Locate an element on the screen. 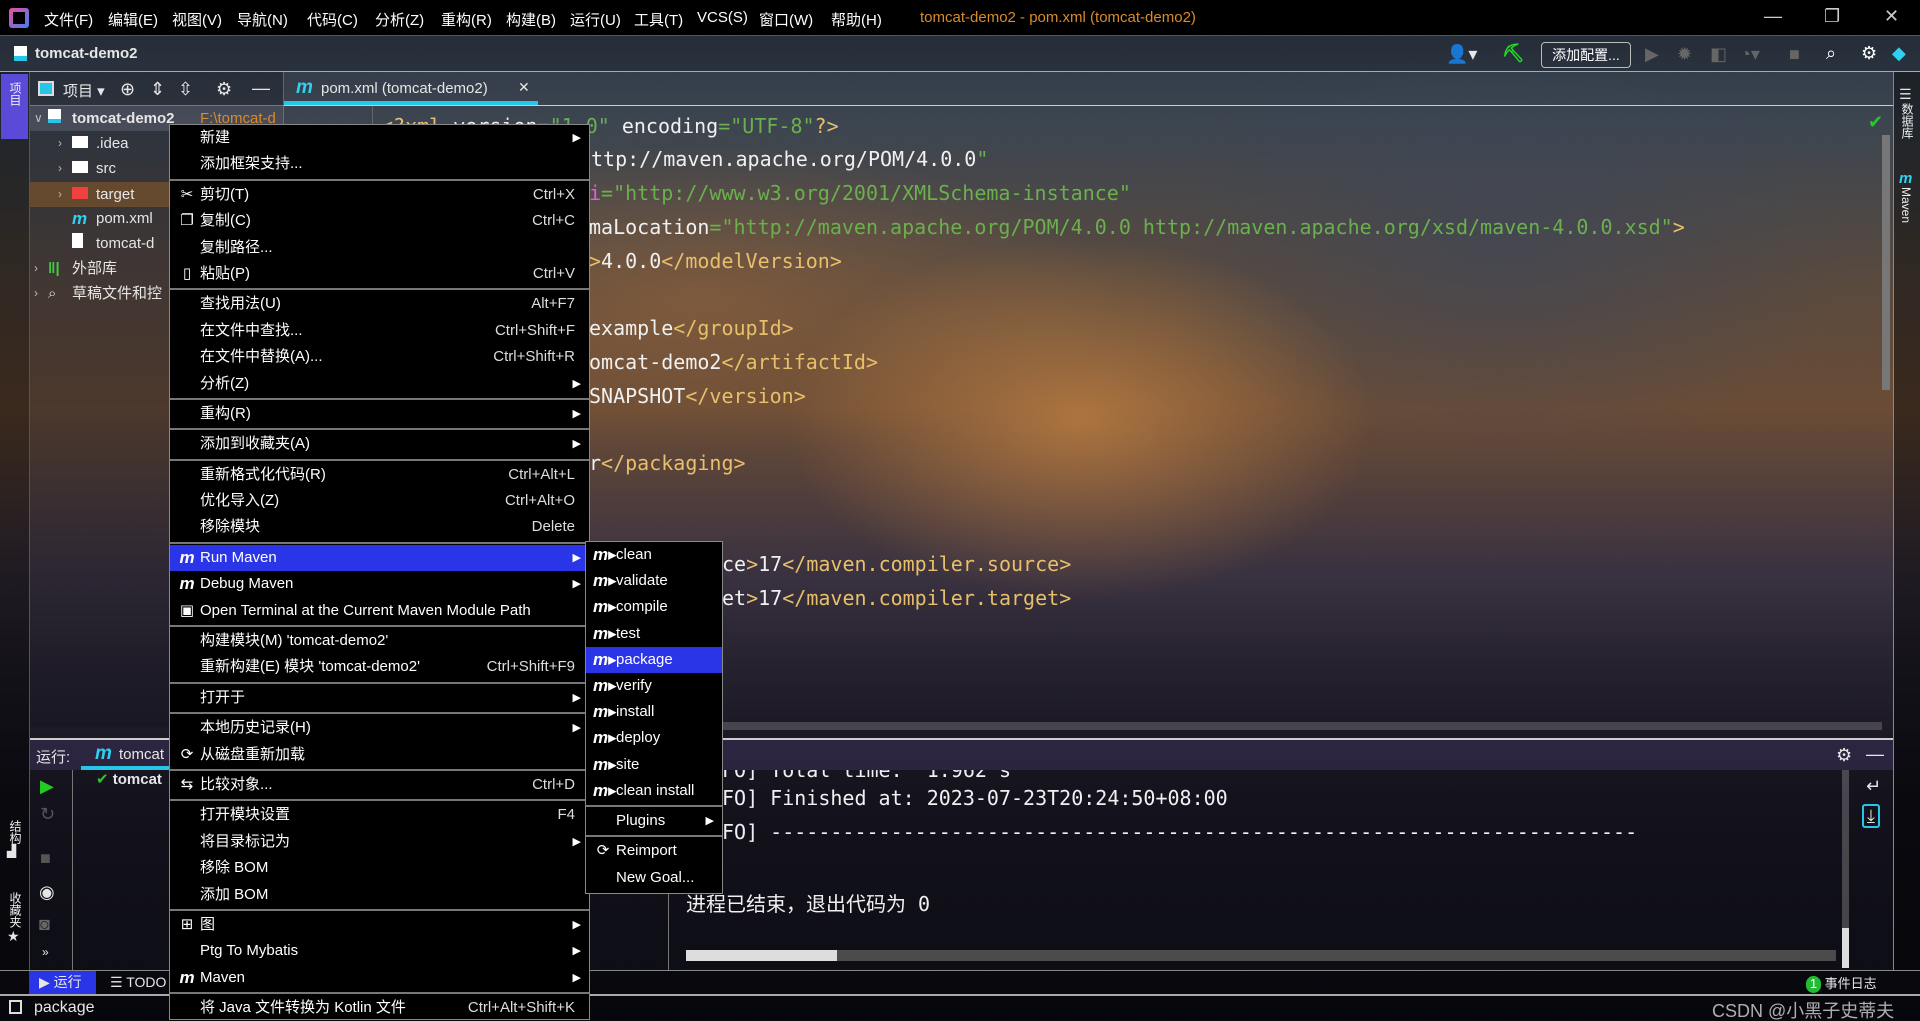 This screenshot has height=1021, width=1920. menu-7: 构建(B) is located at coordinates (531, 19).